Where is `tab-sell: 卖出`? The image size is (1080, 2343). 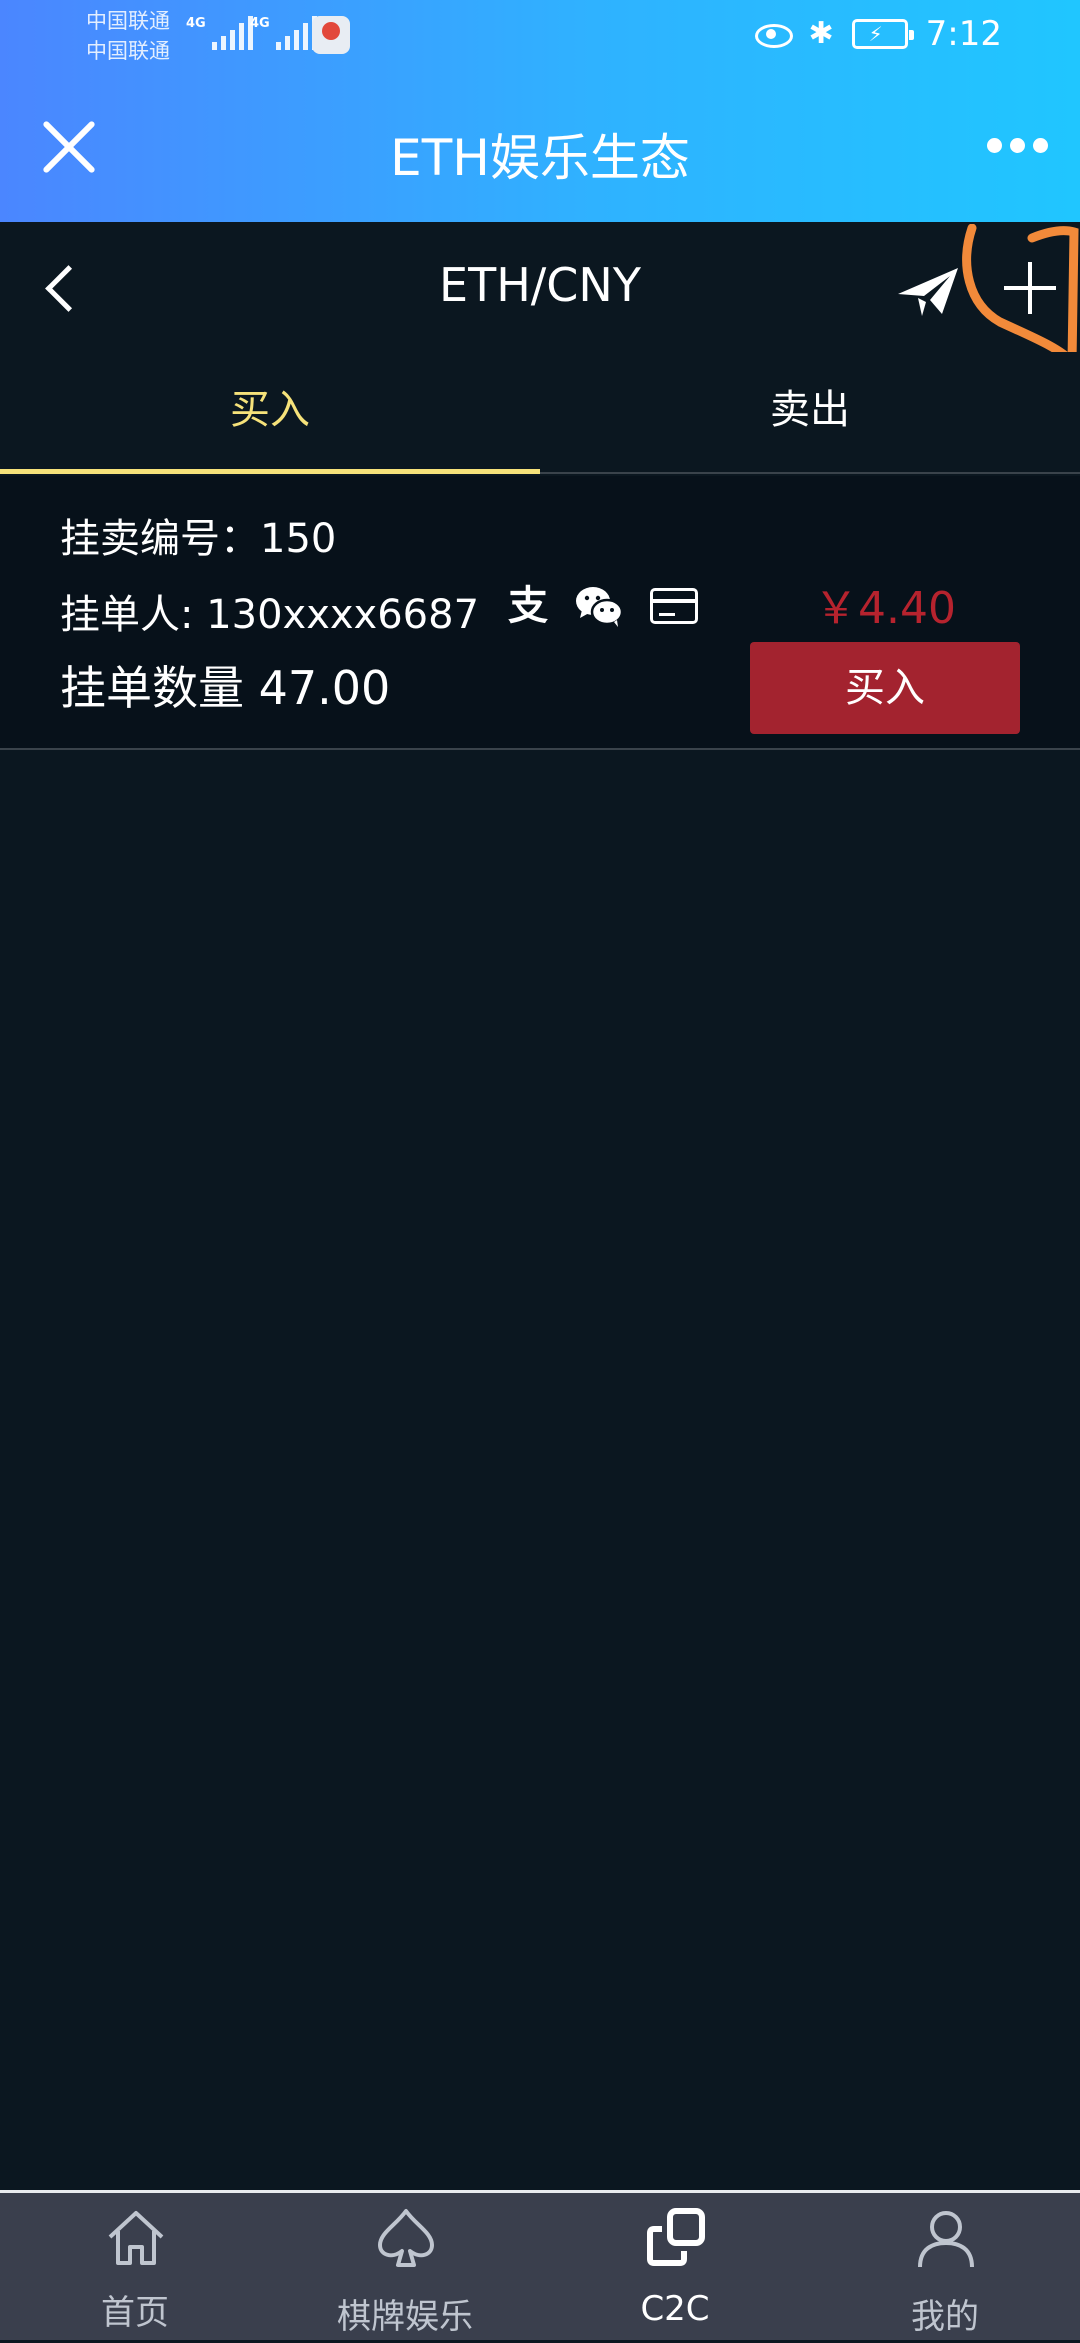
tab-sell: 卖出 is located at coordinates (810, 413).